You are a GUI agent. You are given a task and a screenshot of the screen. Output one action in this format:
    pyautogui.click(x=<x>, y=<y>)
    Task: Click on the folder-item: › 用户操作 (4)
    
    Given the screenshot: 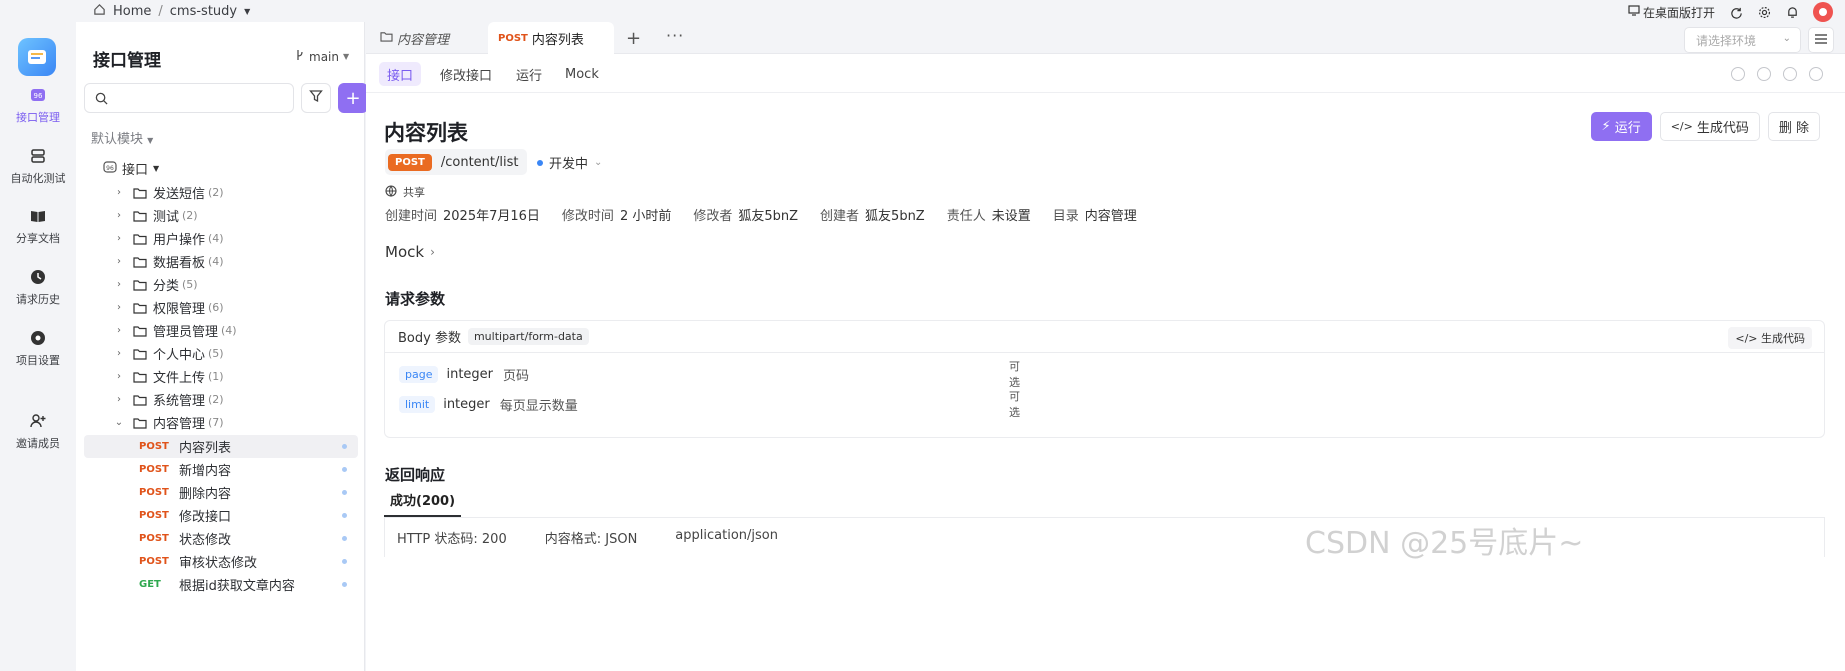 What is the action you would take?
    pyautogui.click(x=220, y=238)
    